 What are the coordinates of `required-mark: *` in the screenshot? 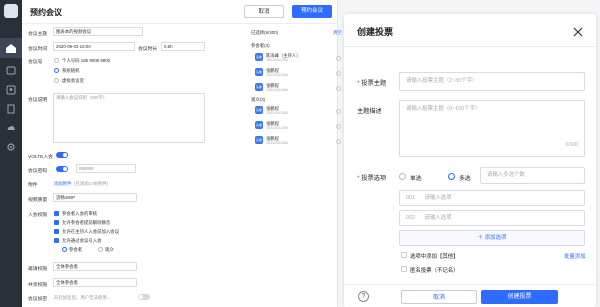 It's located at (358, 178).